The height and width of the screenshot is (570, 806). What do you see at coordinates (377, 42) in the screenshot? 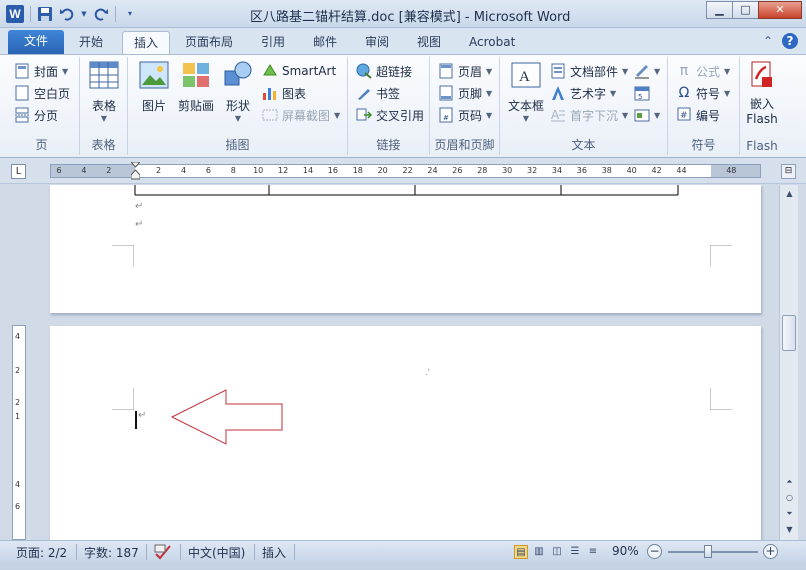
I see `tab-review: 审阅` at bounding box center [377, 42].